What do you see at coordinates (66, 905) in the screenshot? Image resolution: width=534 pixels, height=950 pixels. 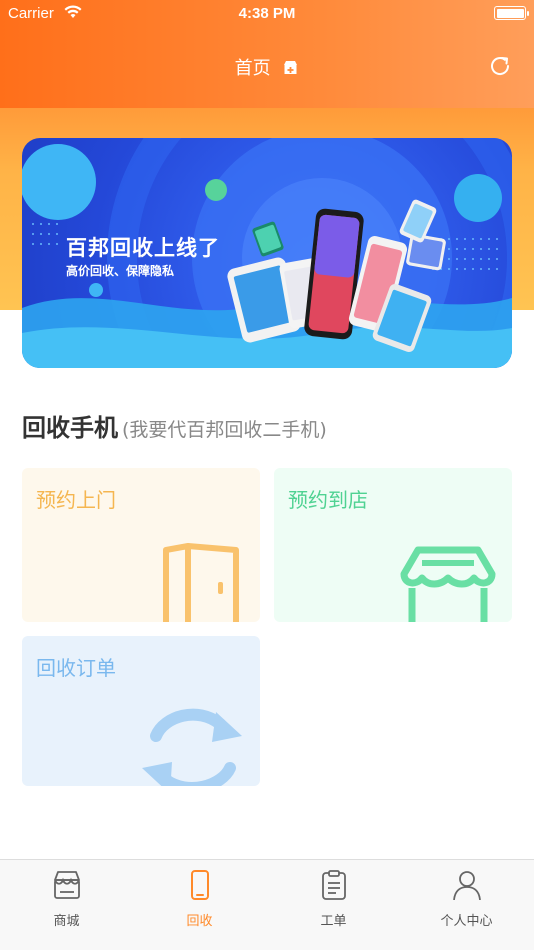 I see `tab-mall: 商城` at bounding box center [66, 905].